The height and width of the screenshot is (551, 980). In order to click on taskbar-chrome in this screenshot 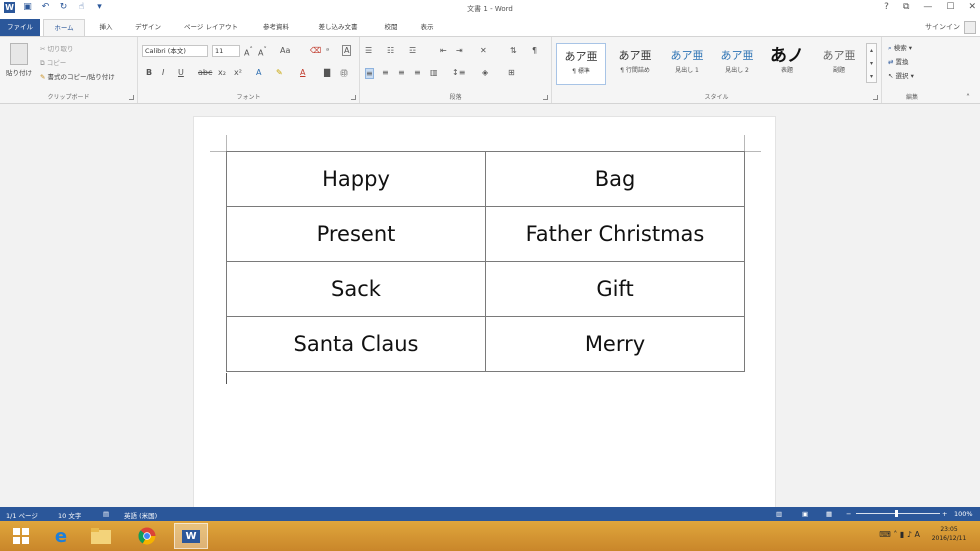, I will do `click(147, 536)`.